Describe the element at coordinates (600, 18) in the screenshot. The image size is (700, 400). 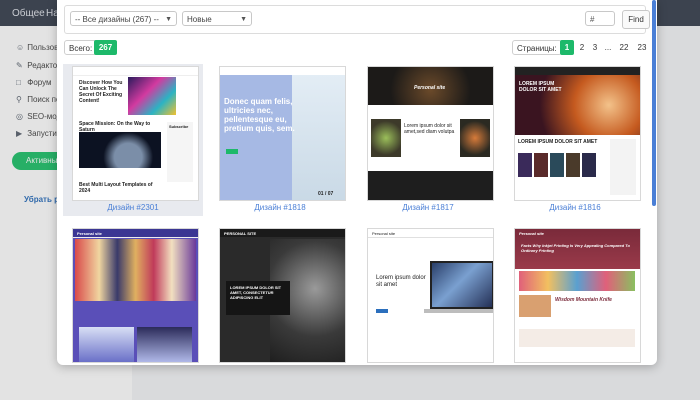
I see `design-number-input: #` at that location.